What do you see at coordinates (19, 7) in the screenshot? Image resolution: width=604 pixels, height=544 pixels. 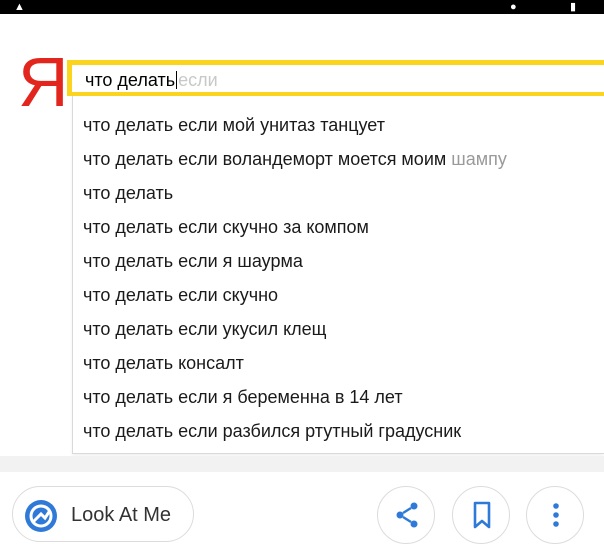 I see `notification-icon: ▲` at bounding box center [19, 7].